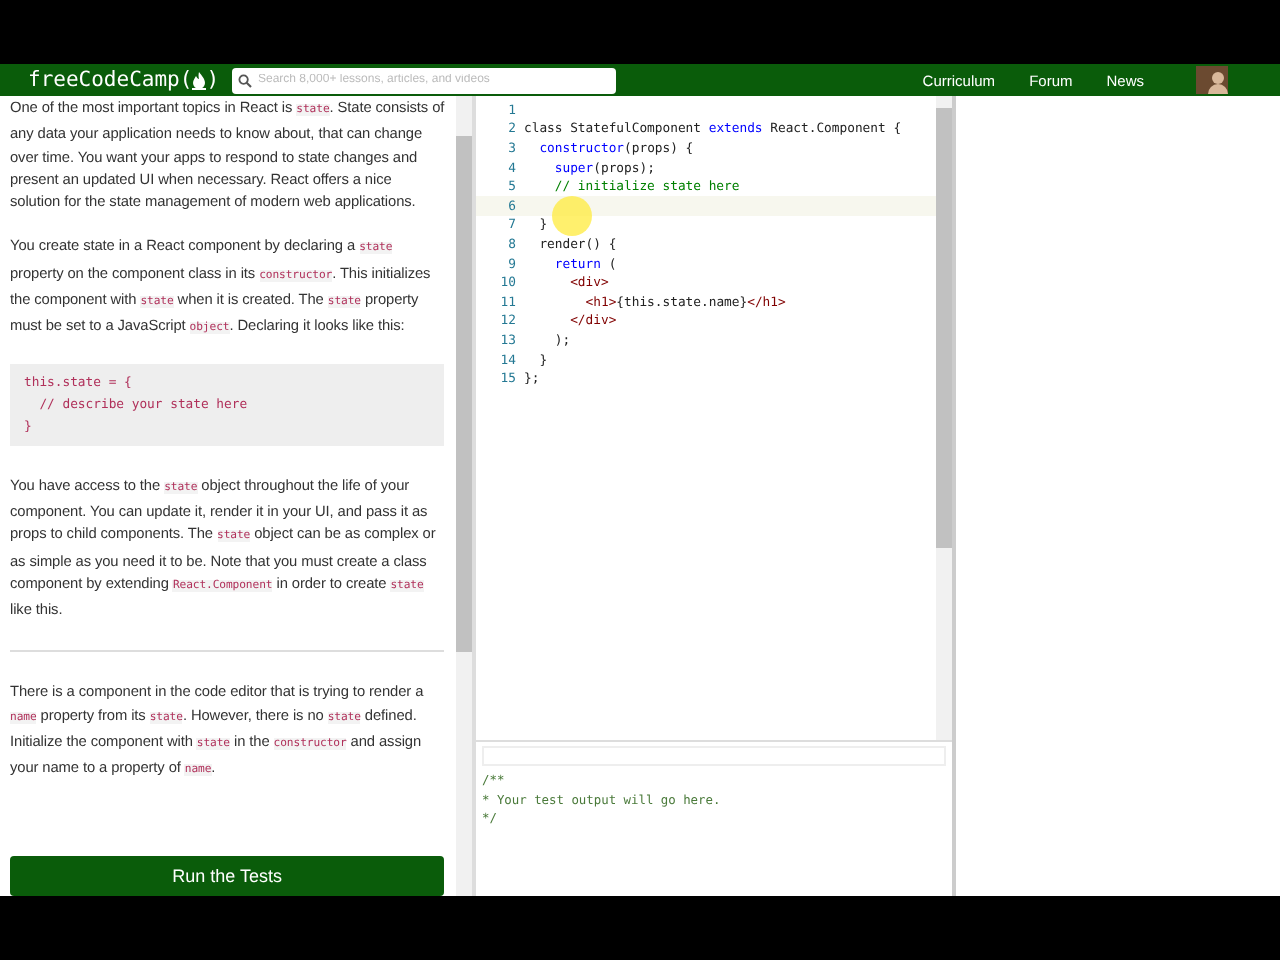 The image size is (1280, 960). What do you see at coordinates (572, 216) in the screenshot?
I see `cursor-highlight` at bounding box center [572, 216].